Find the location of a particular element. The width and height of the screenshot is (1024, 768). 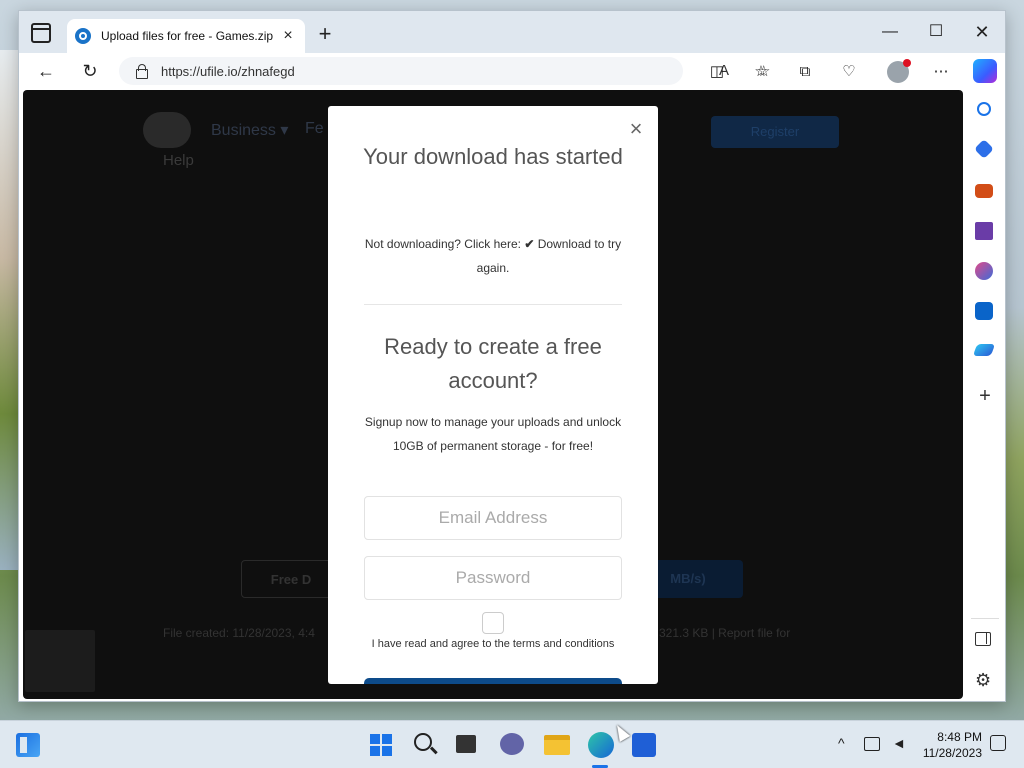

modal-divider is located at coordinates (493, 304).